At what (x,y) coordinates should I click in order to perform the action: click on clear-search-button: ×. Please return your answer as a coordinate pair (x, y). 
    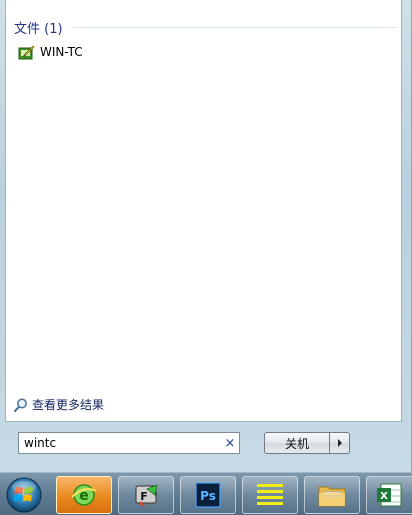
    Looking at the image, I should click on (230, 443).